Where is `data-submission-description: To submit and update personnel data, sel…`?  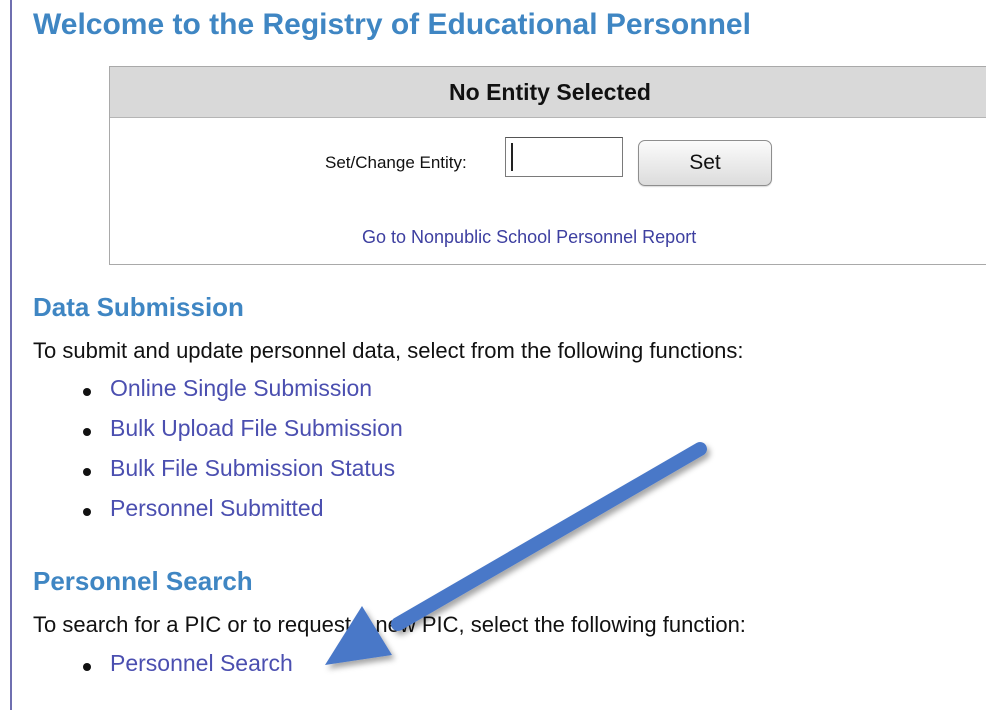
data-submission-description: To submit and update personnel data, sel… is located at coordinates (388, 350).